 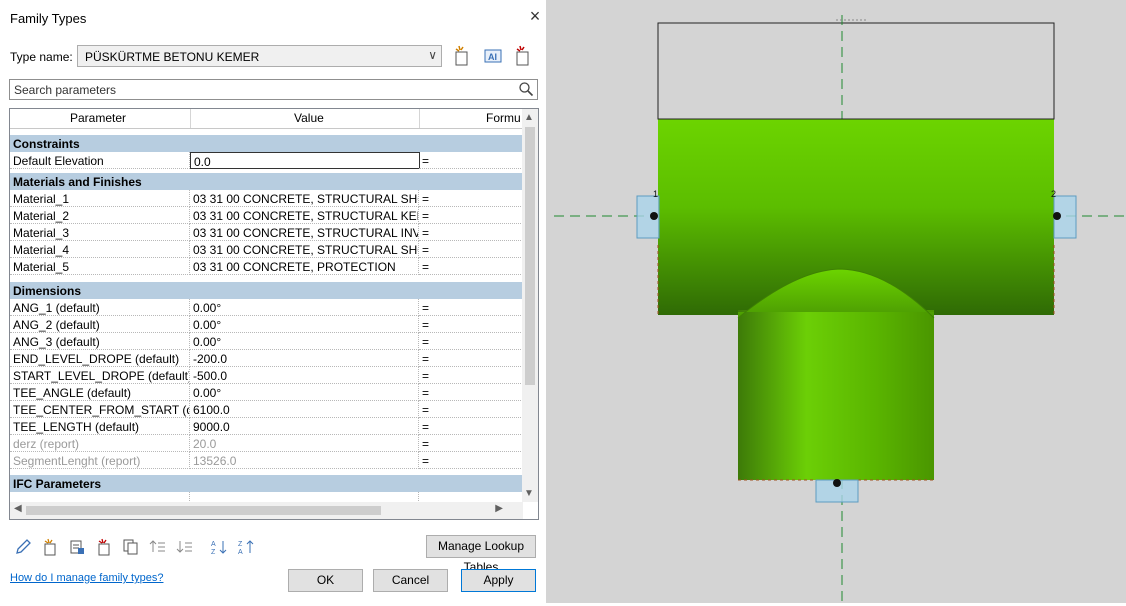 What do you see at coordinates (86, 578) in the screenshot?
I see `help-link: How do I manage family types?` at bounding box center [86, 578].